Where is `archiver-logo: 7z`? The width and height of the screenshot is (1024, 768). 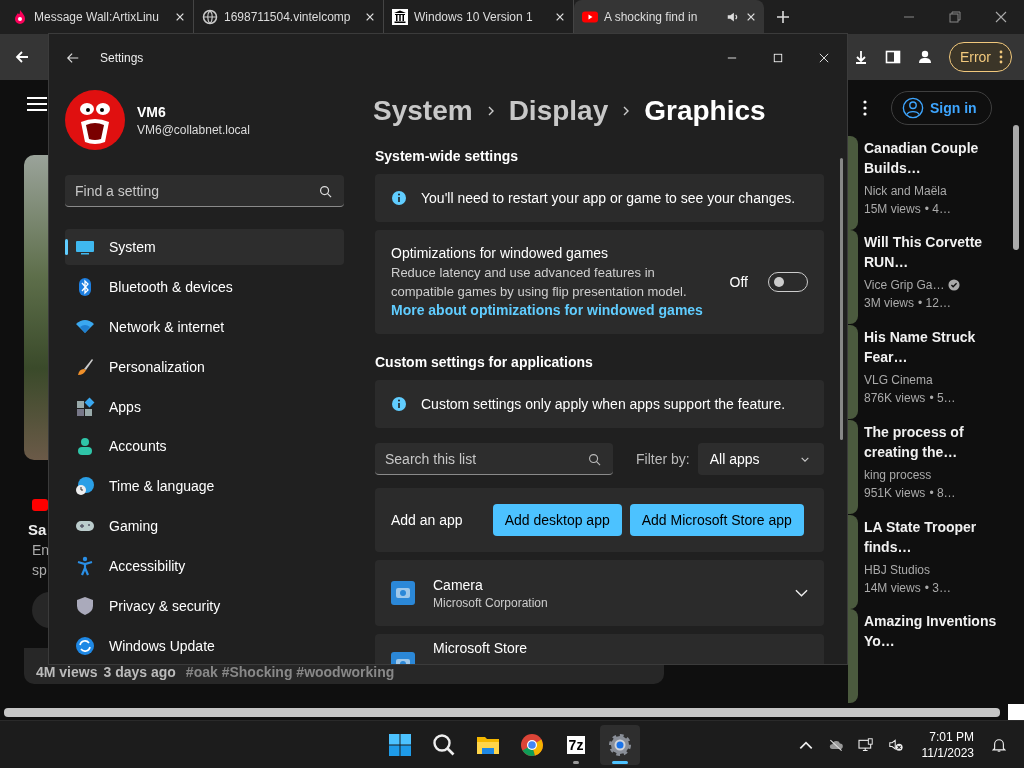 archiver-logo: 7z is located at coordinates (576, 744).